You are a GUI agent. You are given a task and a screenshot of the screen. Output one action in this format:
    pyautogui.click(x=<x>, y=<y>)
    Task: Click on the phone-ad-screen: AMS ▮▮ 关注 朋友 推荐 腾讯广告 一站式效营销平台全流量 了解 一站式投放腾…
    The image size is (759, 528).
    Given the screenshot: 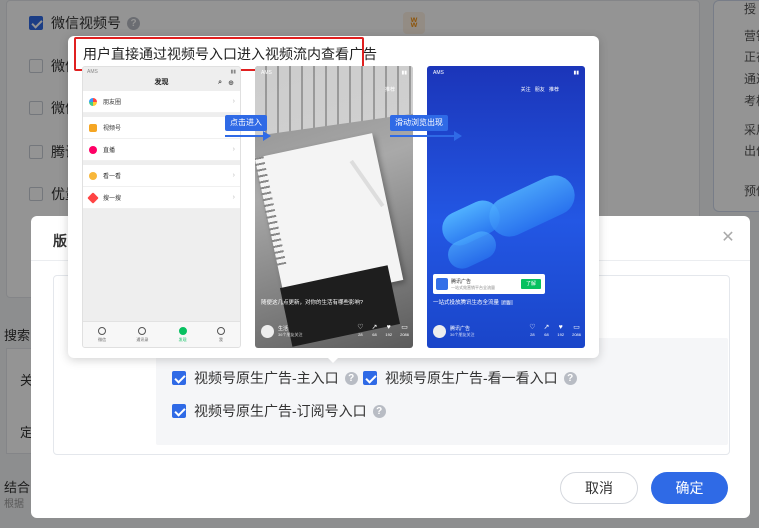 What is the action you would take?
    pyautogui.click(x=506, y=207)
    